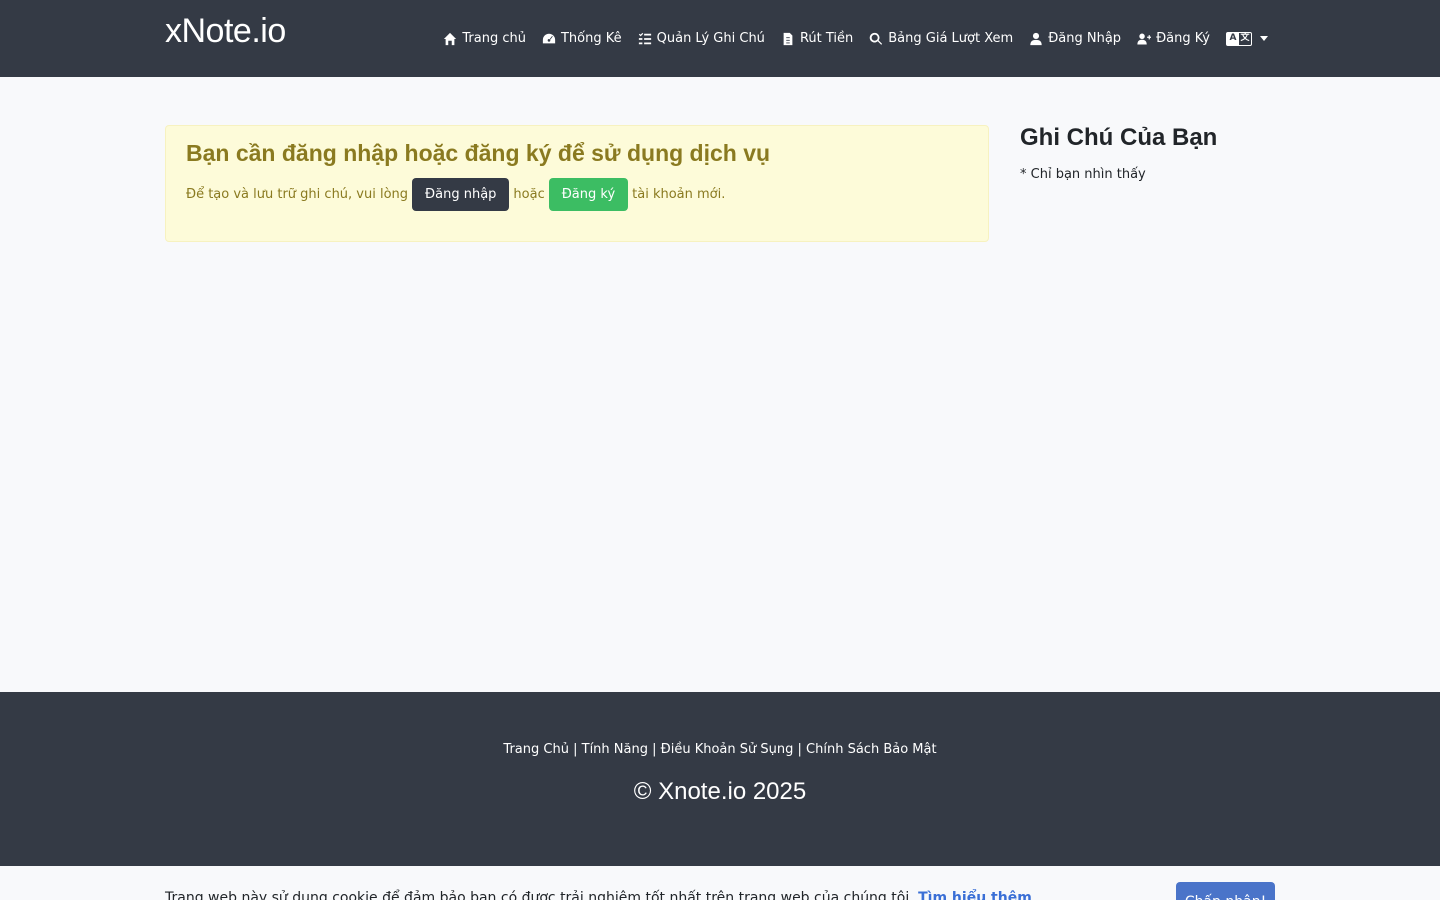 This screenshot has width=1440, height=900. I want to click on nav-item-home: Trang chủ, so click(484, 38).